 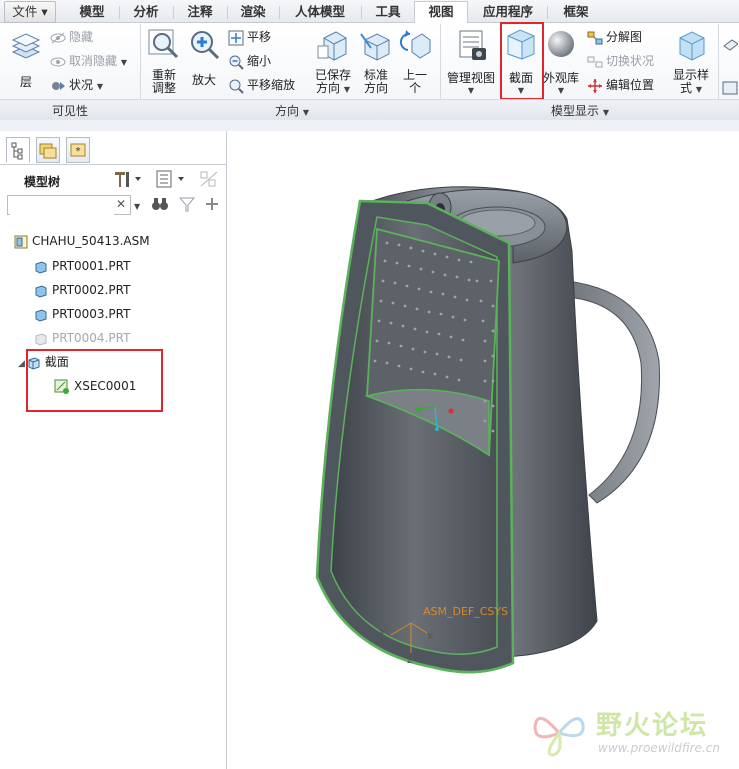 I want to click on tree-item-part-hidden: PRT0004.PRT, so click(x=82, y=338).